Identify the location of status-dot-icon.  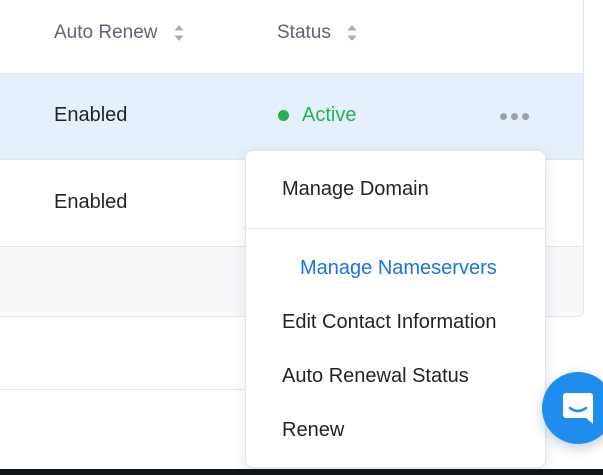
(283, 115).